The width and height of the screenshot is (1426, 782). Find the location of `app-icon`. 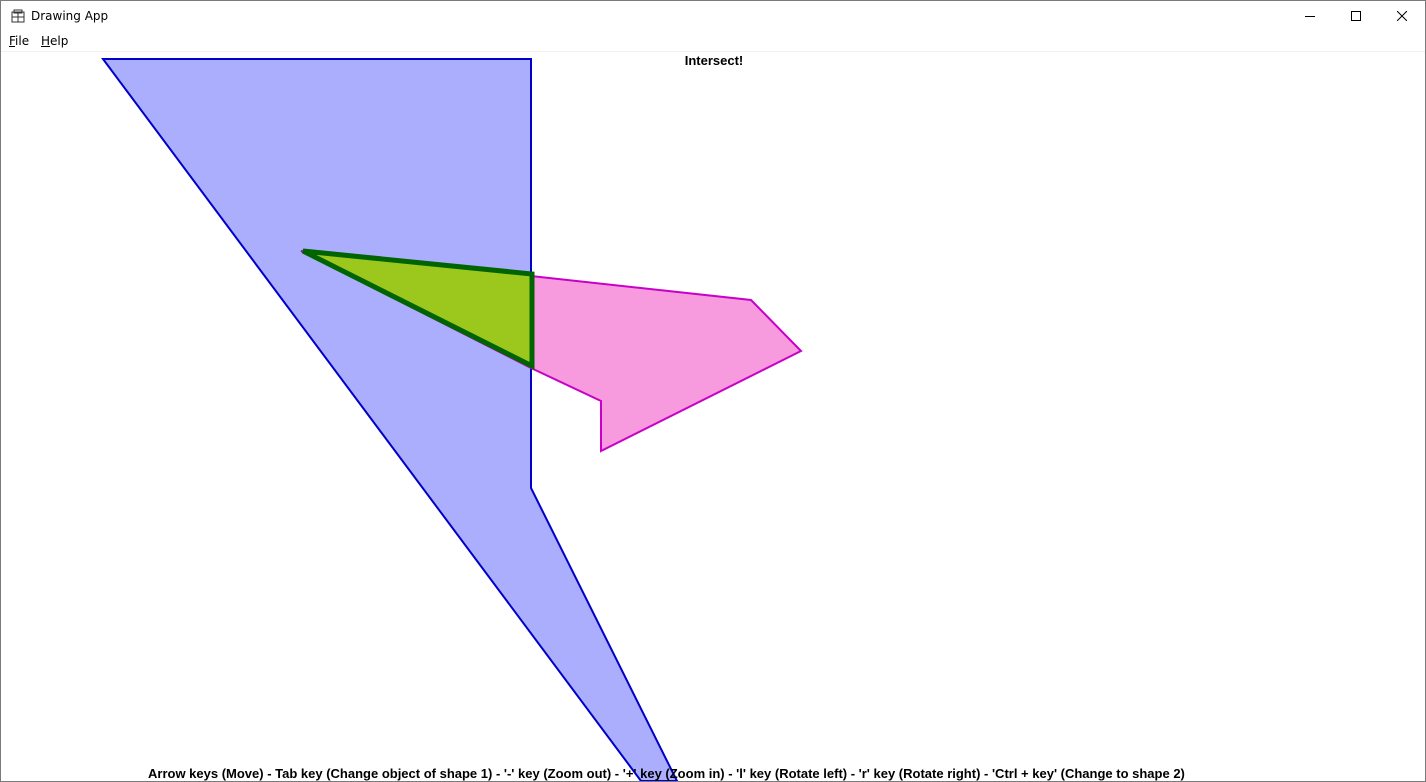

app-icon is located at coordinates (18, 16).